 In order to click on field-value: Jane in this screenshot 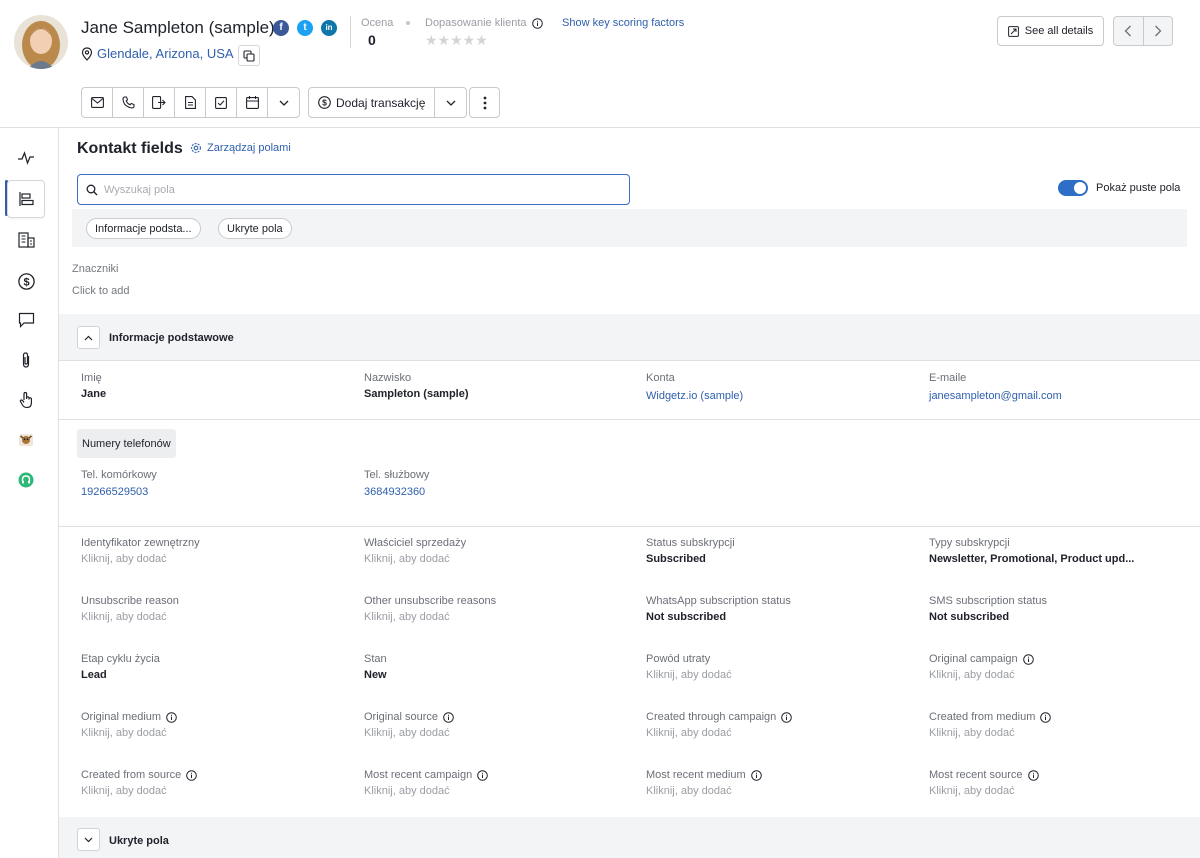, I will do `click(93, 394)`.